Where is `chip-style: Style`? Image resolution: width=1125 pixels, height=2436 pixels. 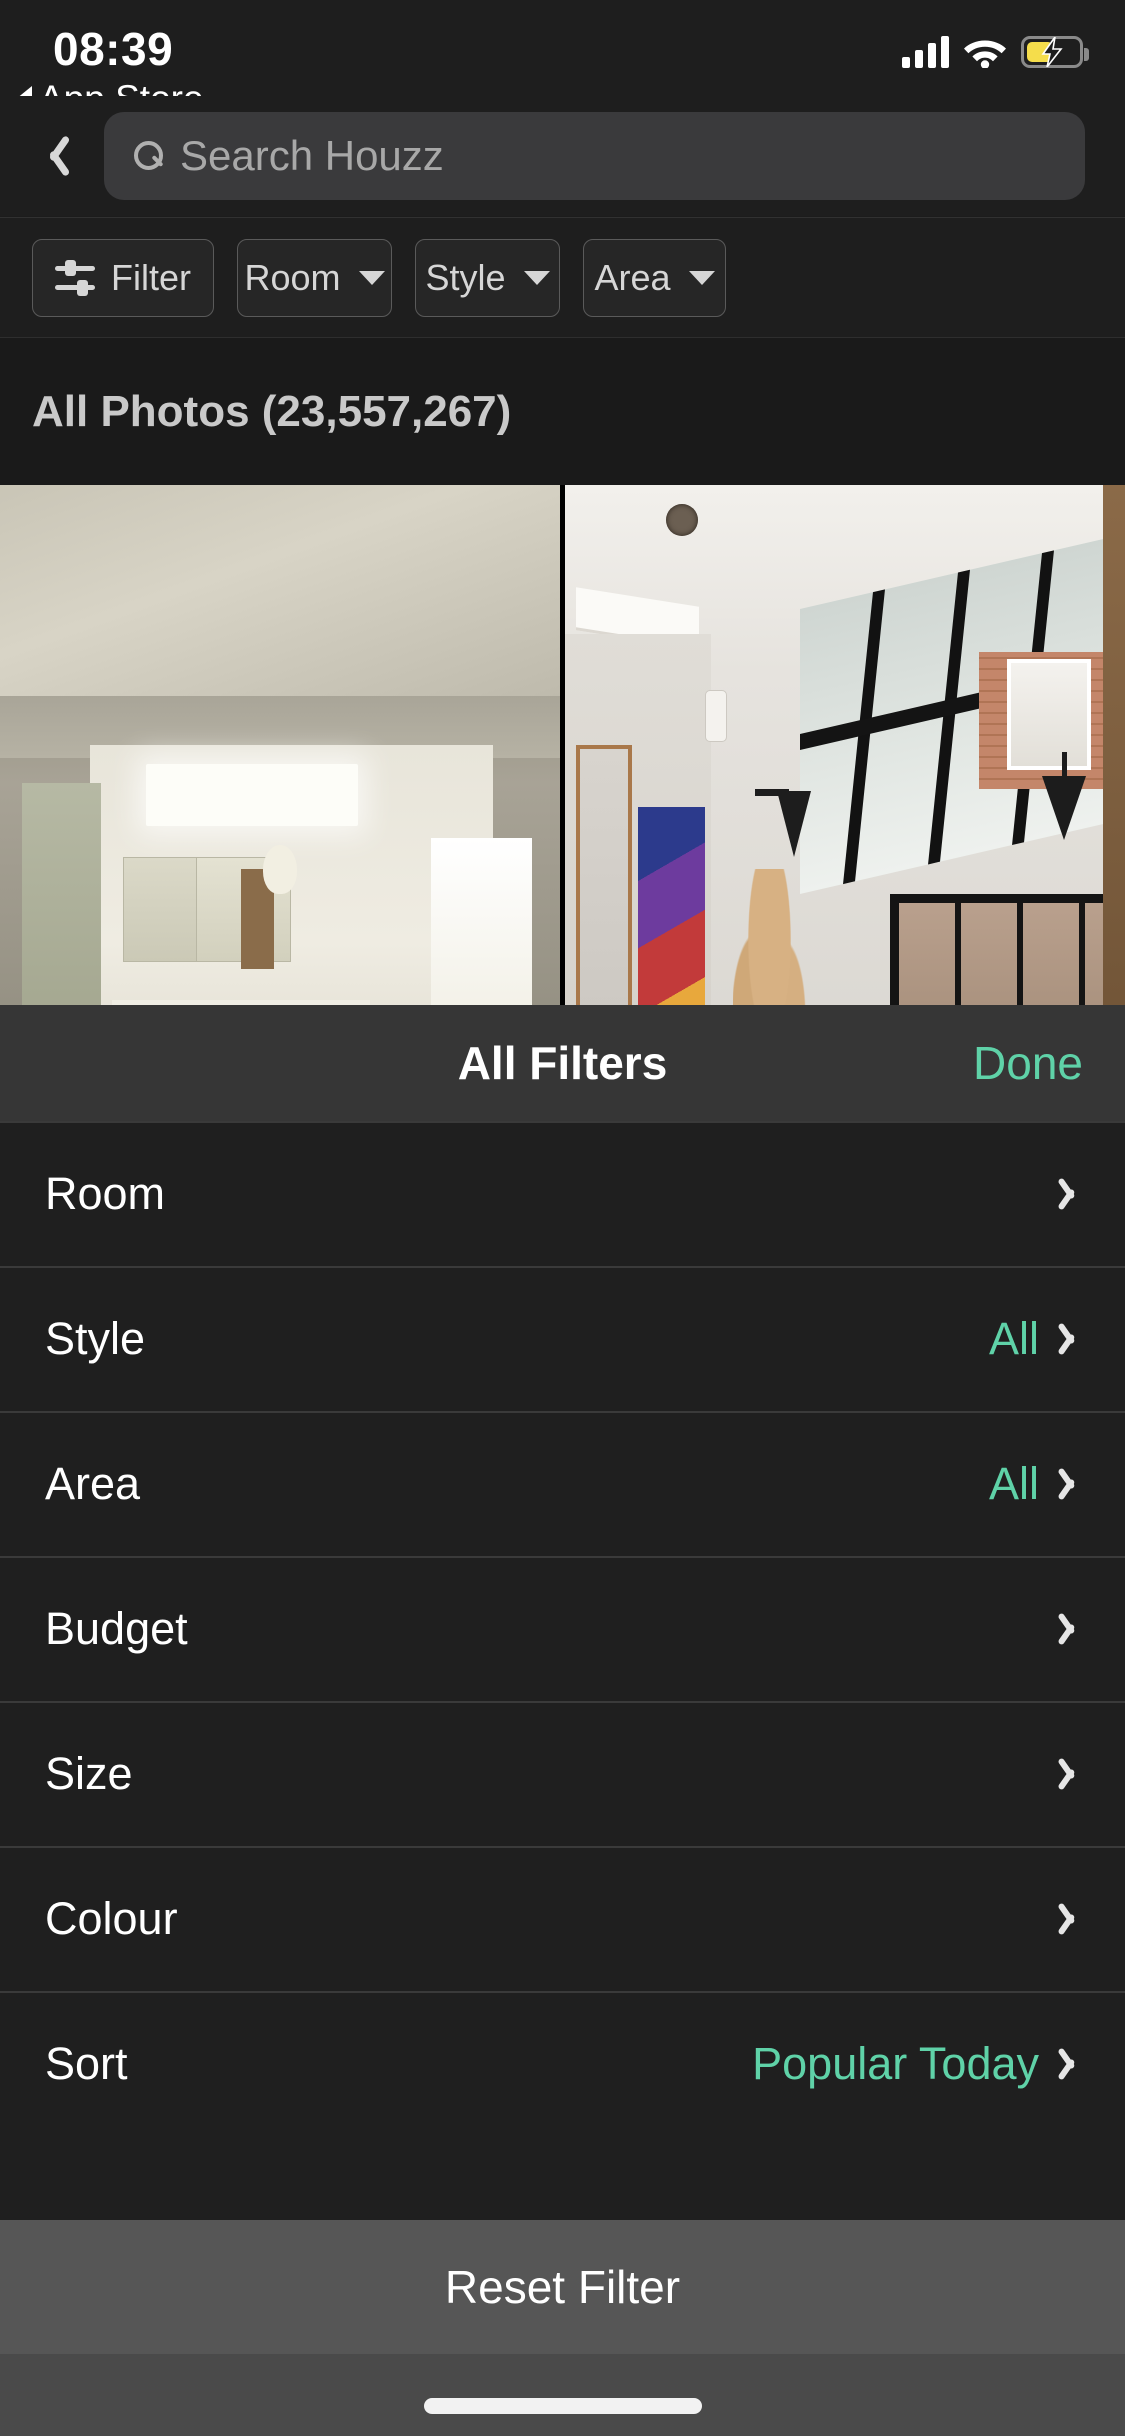
chip-style: Style is located at coordinates (487, 277).